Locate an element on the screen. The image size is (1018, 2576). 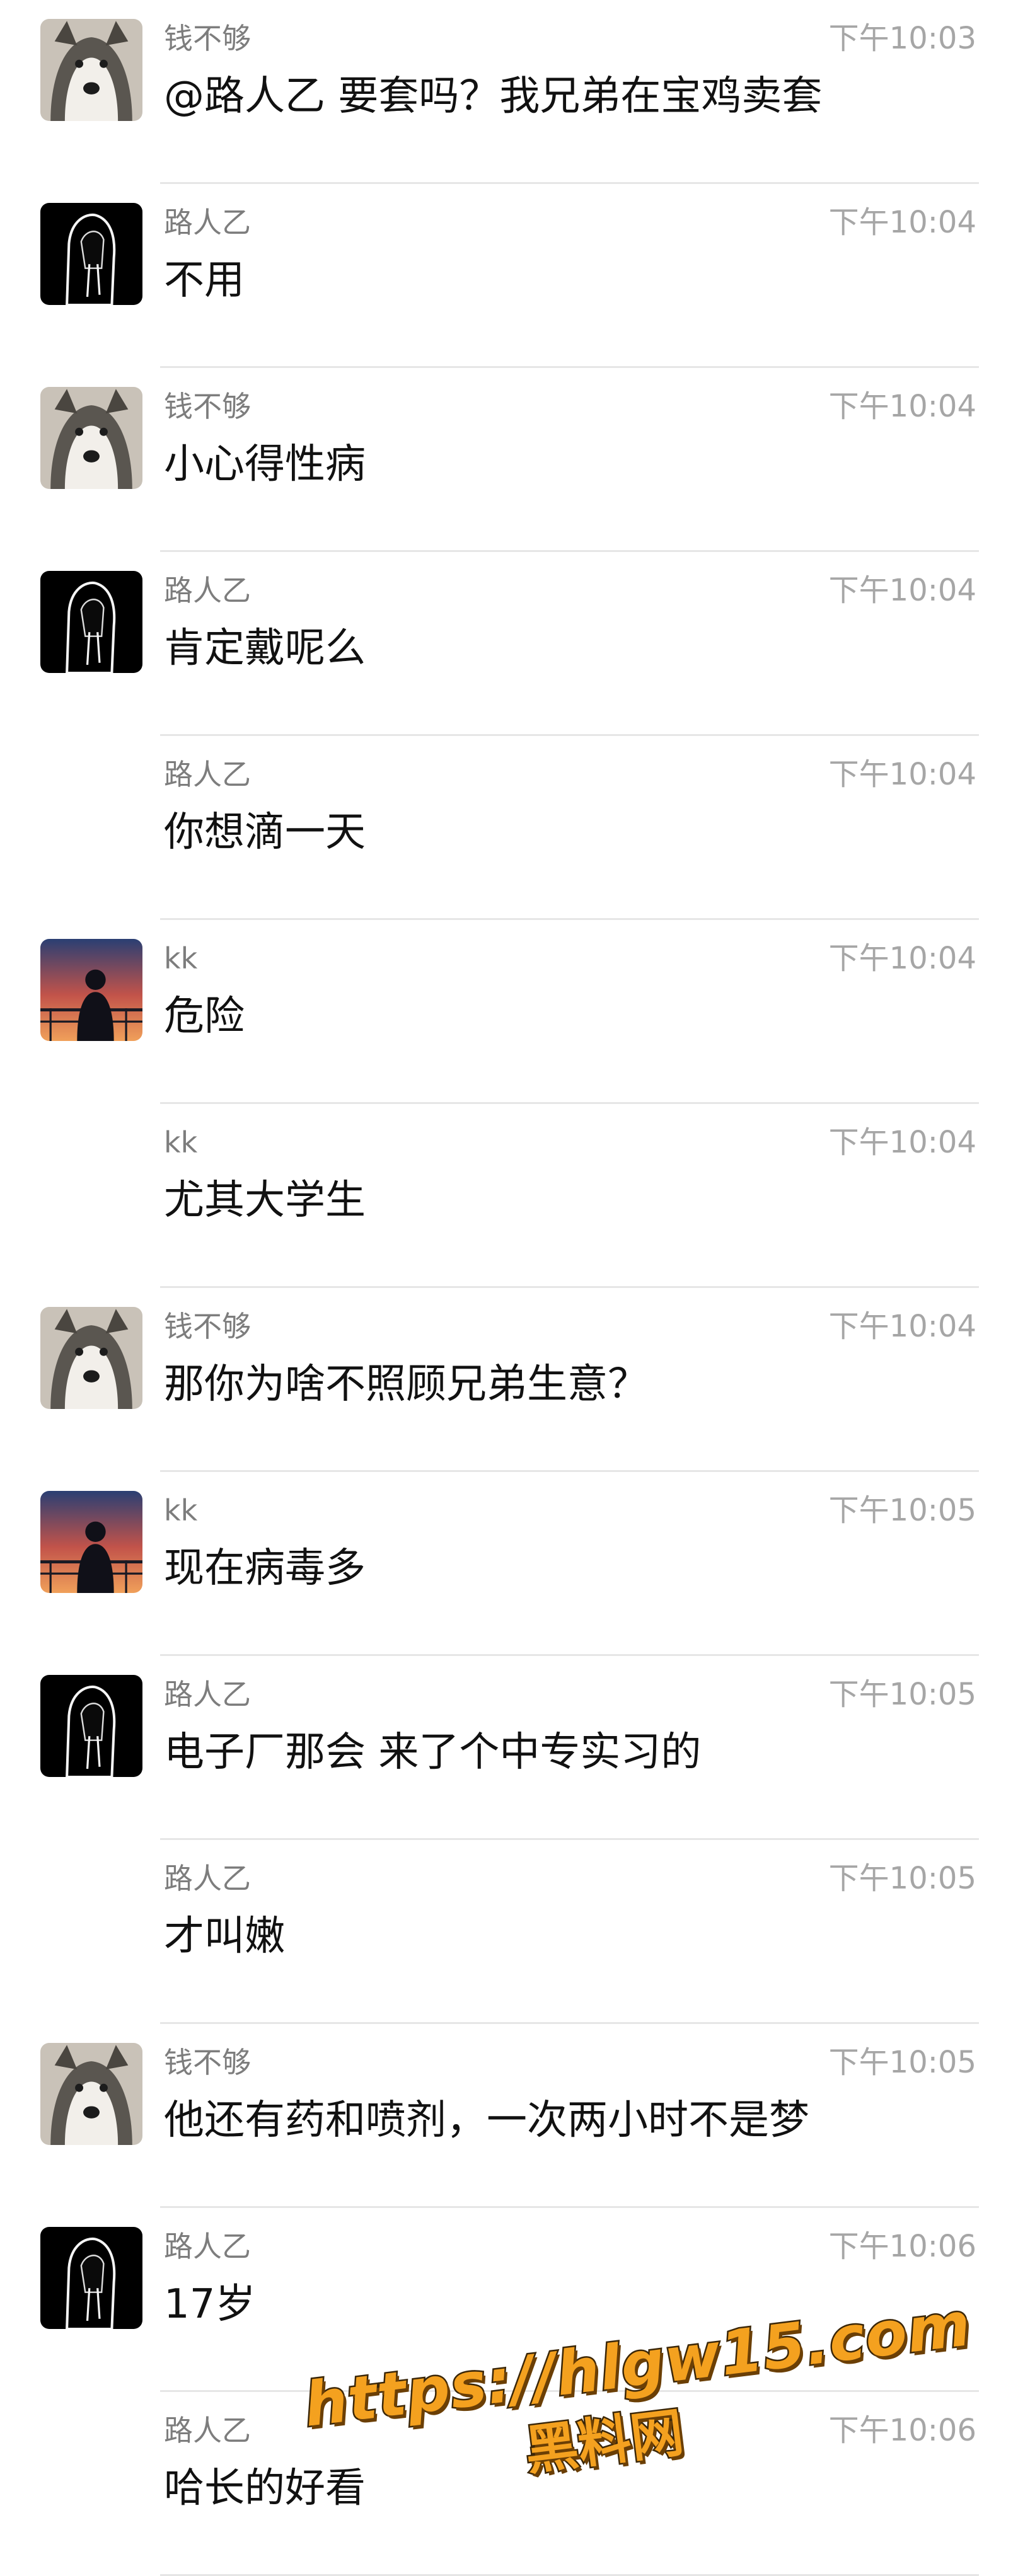
chat-message: 路人乙 下午10:05 才叫嫩 is located at coordinates (509, 1932).